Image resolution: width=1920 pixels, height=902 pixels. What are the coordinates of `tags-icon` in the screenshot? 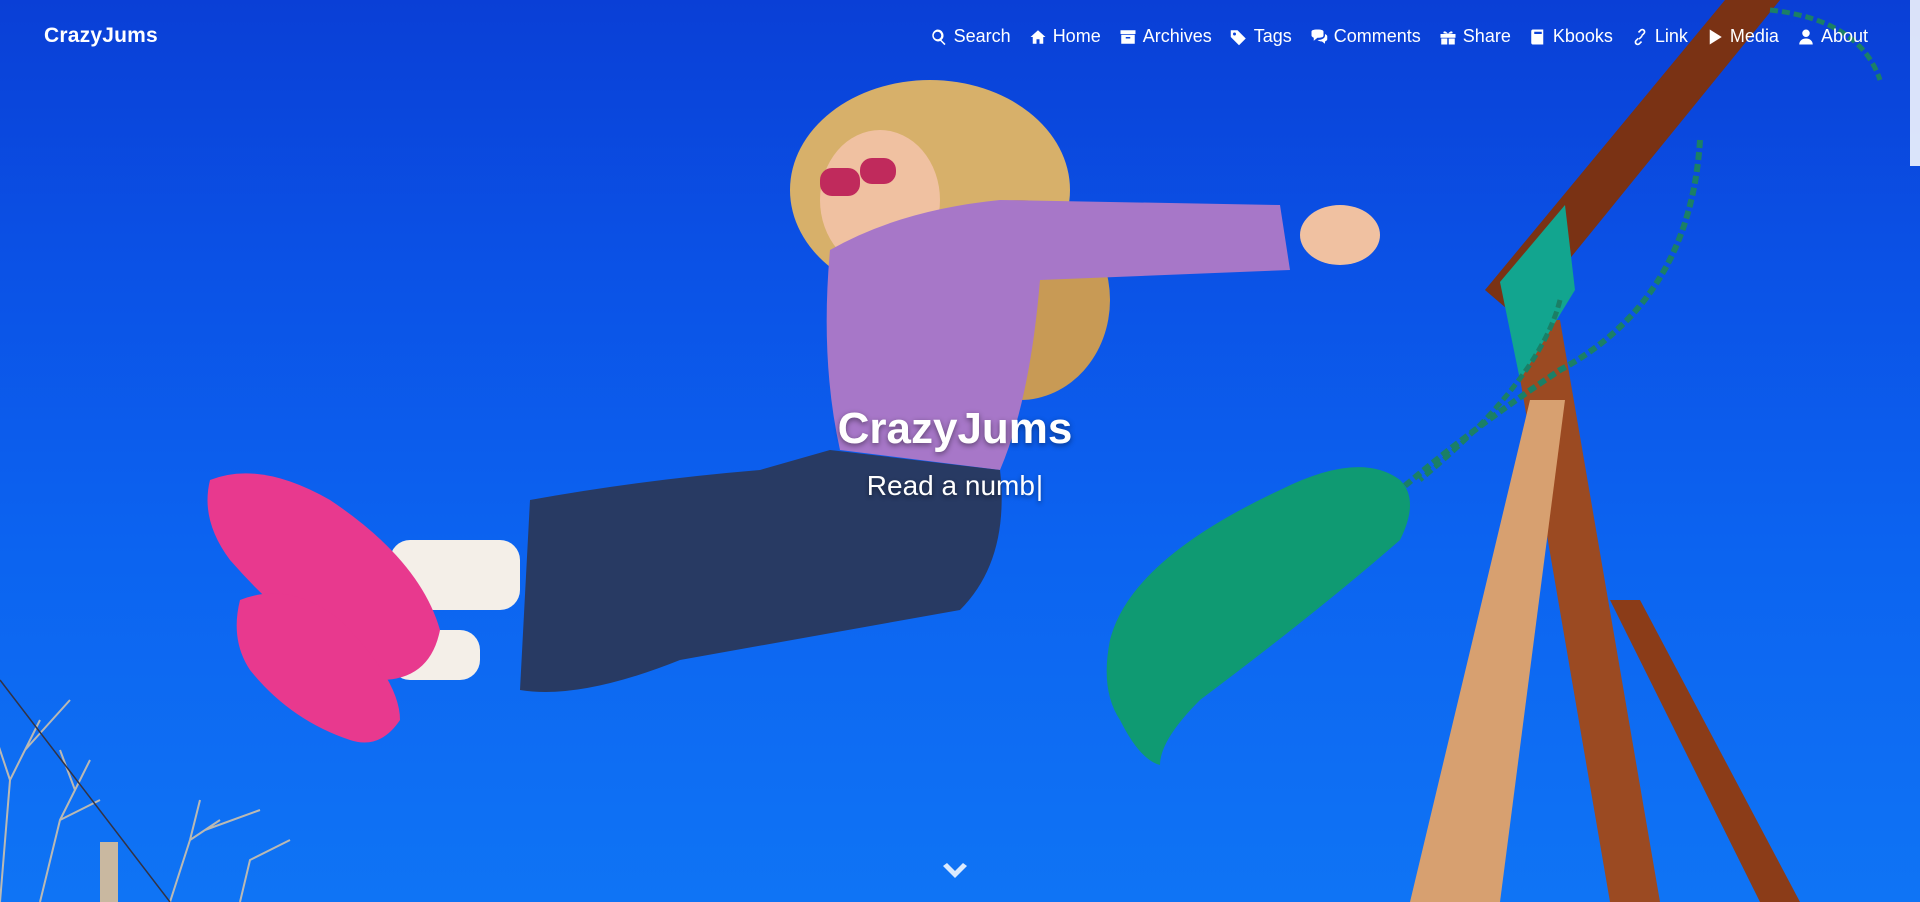 It's located at (1238, 37).